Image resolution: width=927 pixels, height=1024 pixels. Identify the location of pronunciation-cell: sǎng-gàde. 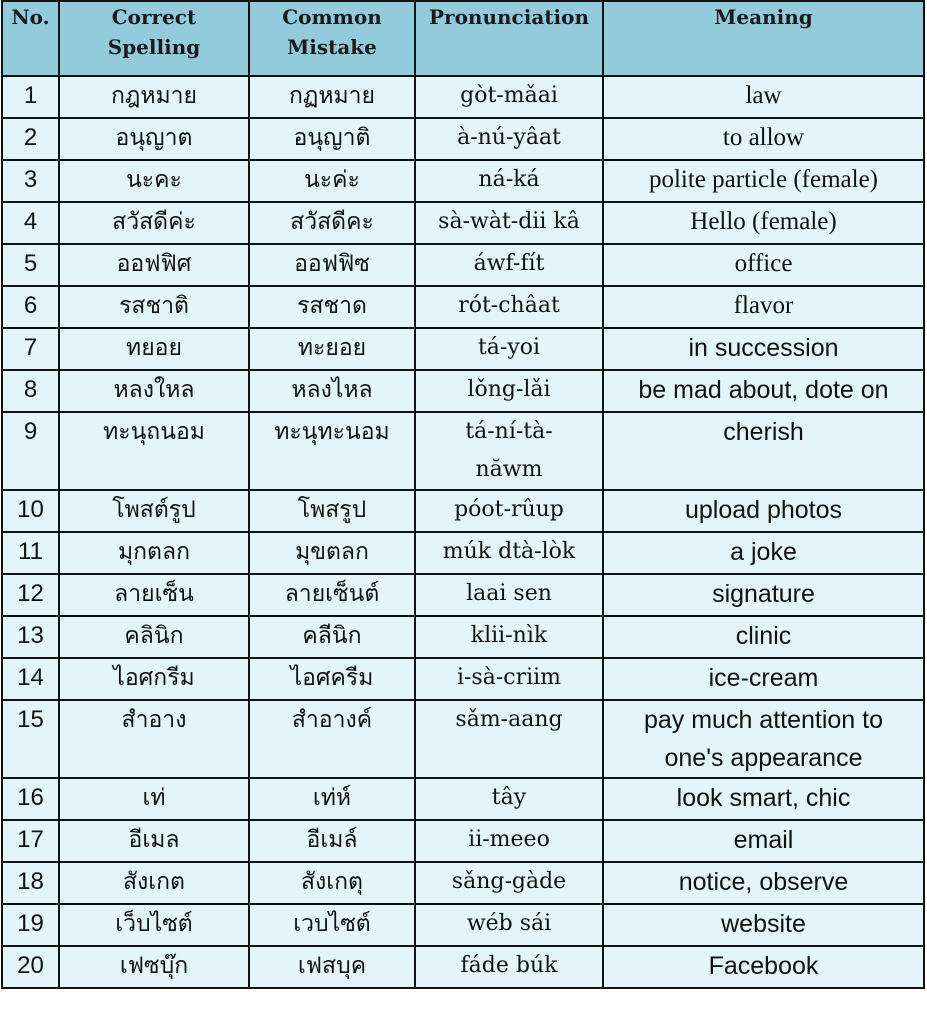
(509, 883).